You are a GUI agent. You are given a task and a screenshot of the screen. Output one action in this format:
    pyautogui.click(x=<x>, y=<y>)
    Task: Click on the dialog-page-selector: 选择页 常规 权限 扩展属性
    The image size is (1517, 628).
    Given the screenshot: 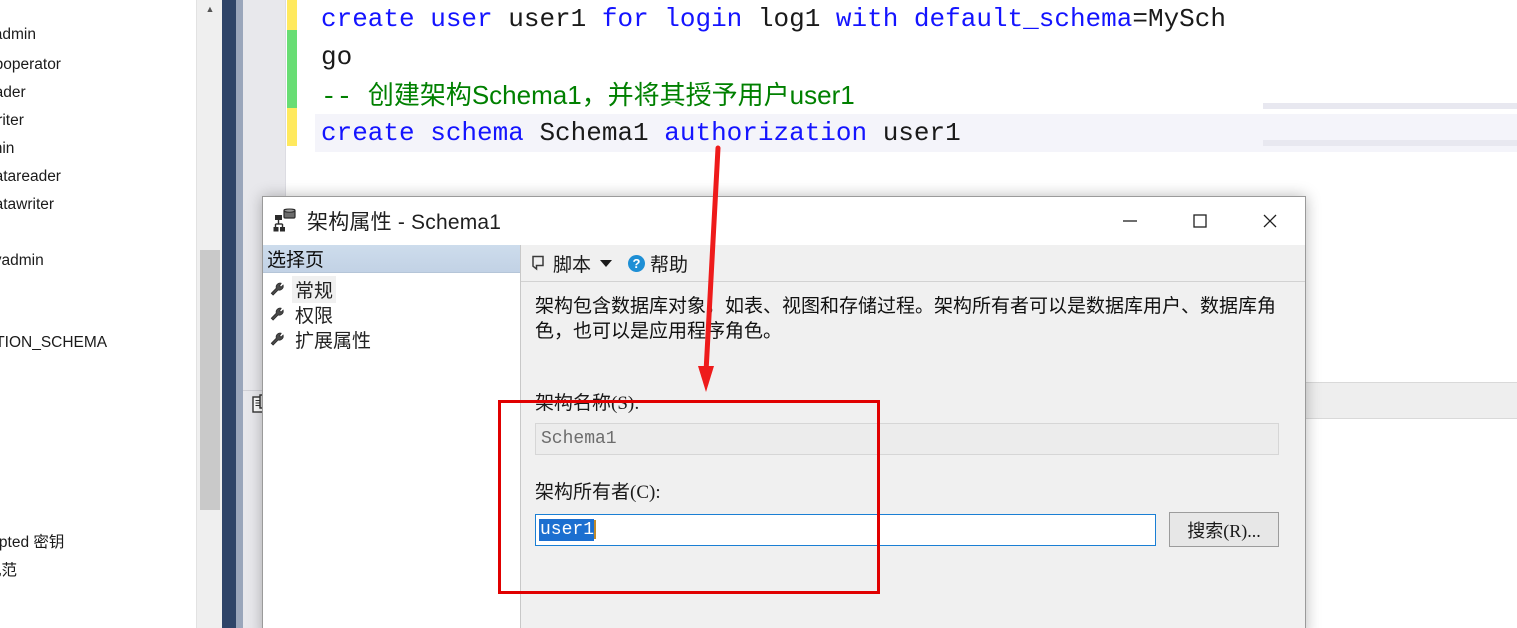 What is the action you would take?
    pyautogui.click(x=392, y=436)
    